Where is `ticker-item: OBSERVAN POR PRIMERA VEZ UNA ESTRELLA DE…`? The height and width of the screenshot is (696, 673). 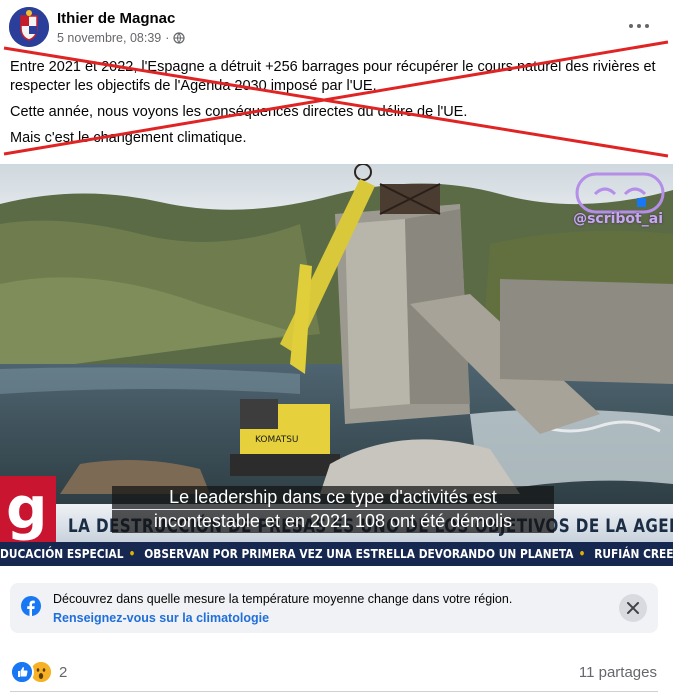 ticker-item: OBSERVAN POR PRIMERA VEZ UNA ESTRELLA DE… is located at coordinates (359, 553).